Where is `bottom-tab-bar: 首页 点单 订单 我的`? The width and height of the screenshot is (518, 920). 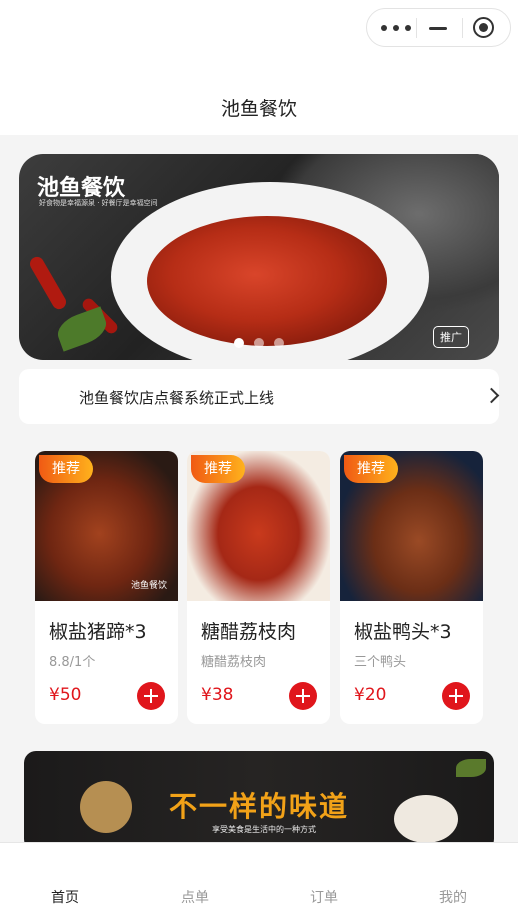 bottom-tab-bar: 首页 点单 订单 我的 is located at coordinates (259, 881).